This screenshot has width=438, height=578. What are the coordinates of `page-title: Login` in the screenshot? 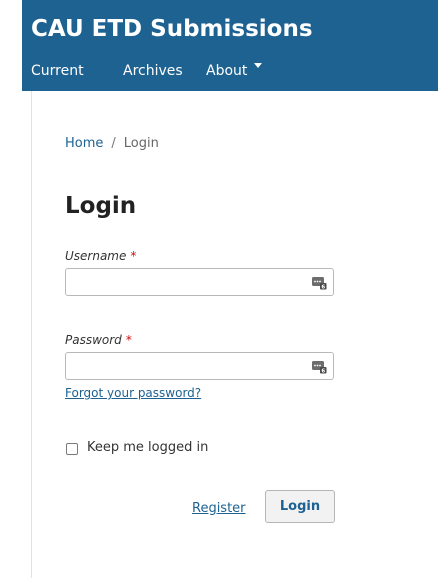 It's located at (101, 206).